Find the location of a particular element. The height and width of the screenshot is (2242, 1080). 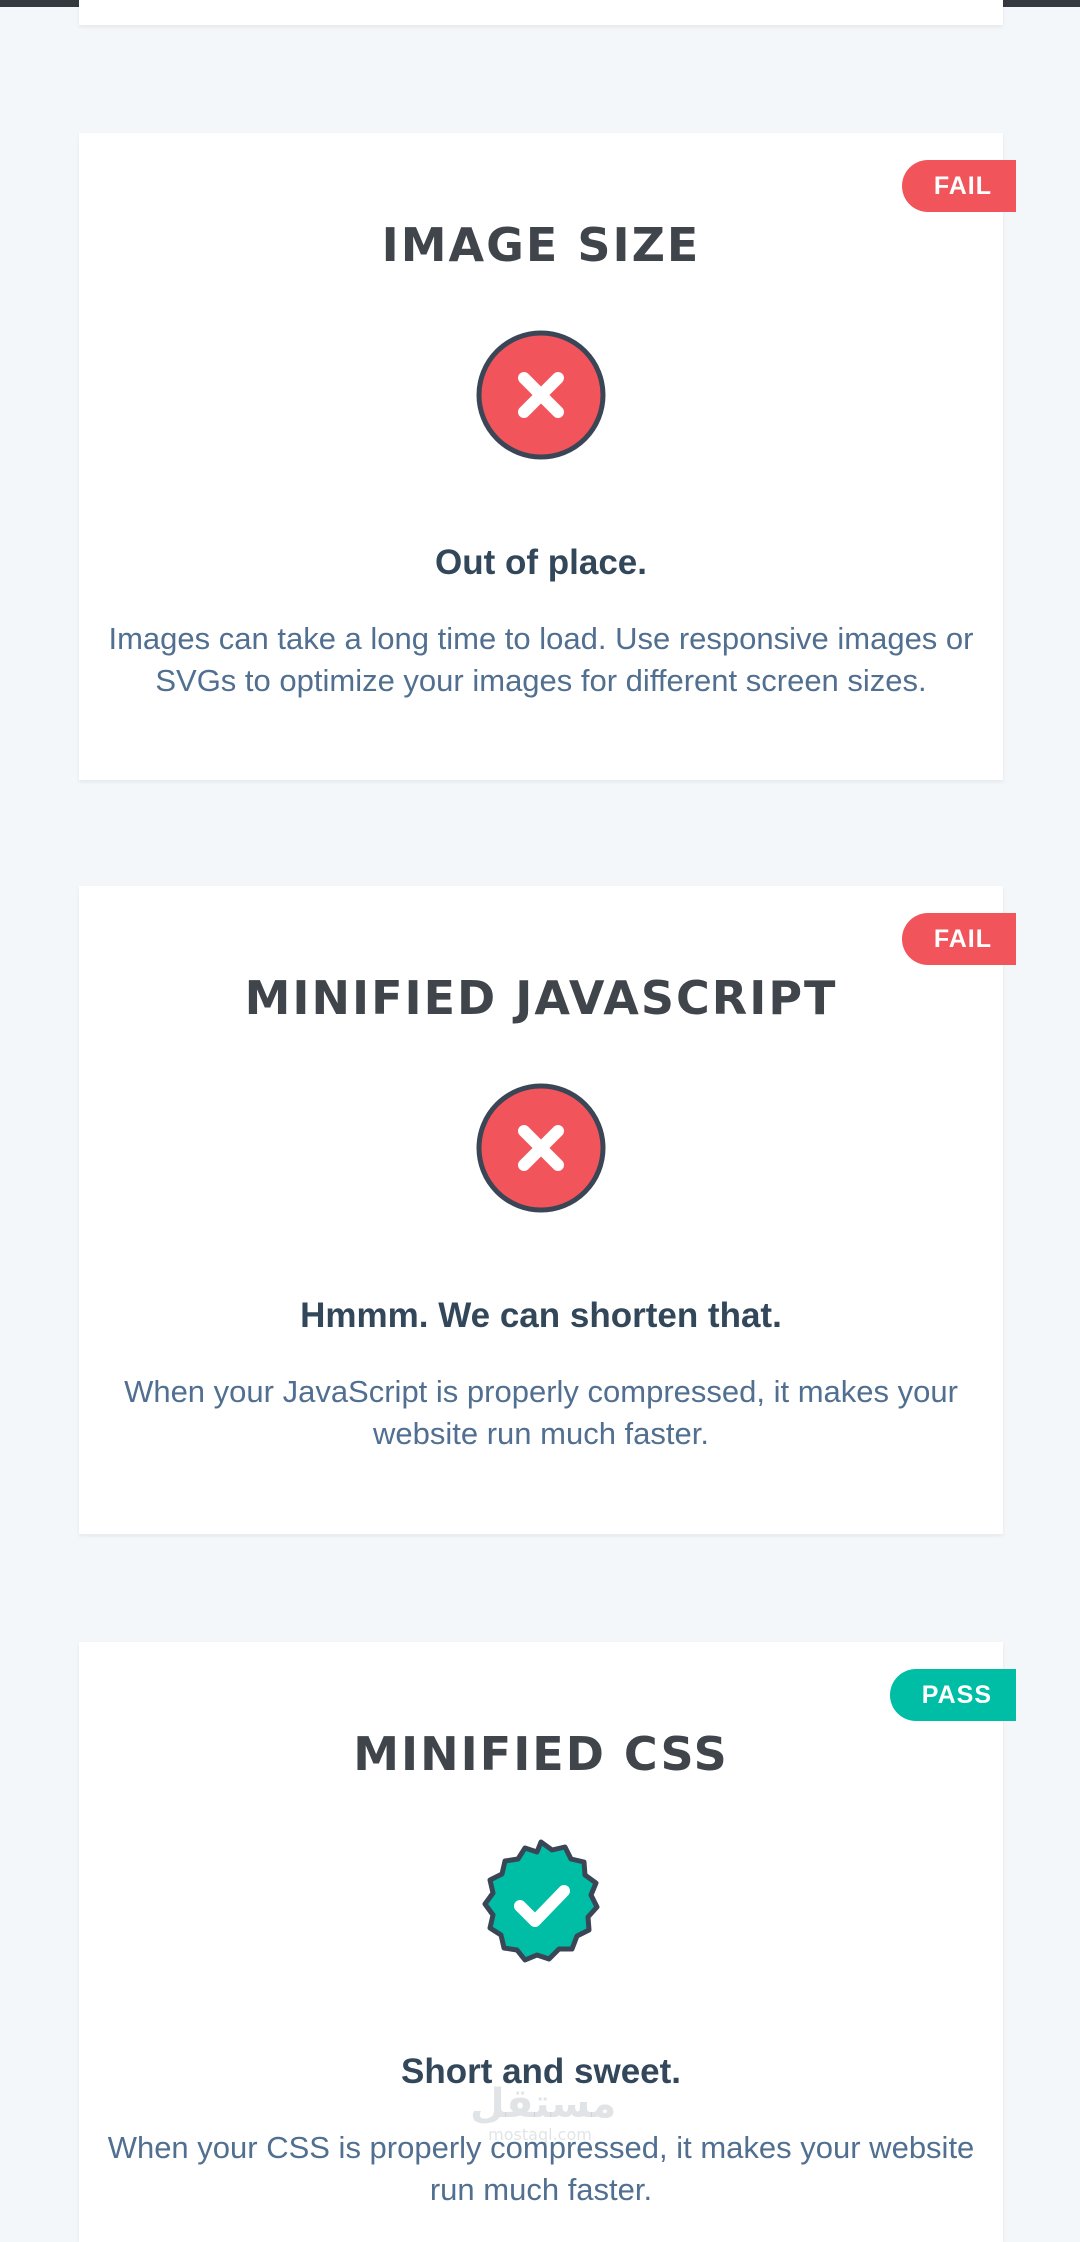

card-title: MINIFIED JAVASCRIPT is located at coordinates (541, 998).